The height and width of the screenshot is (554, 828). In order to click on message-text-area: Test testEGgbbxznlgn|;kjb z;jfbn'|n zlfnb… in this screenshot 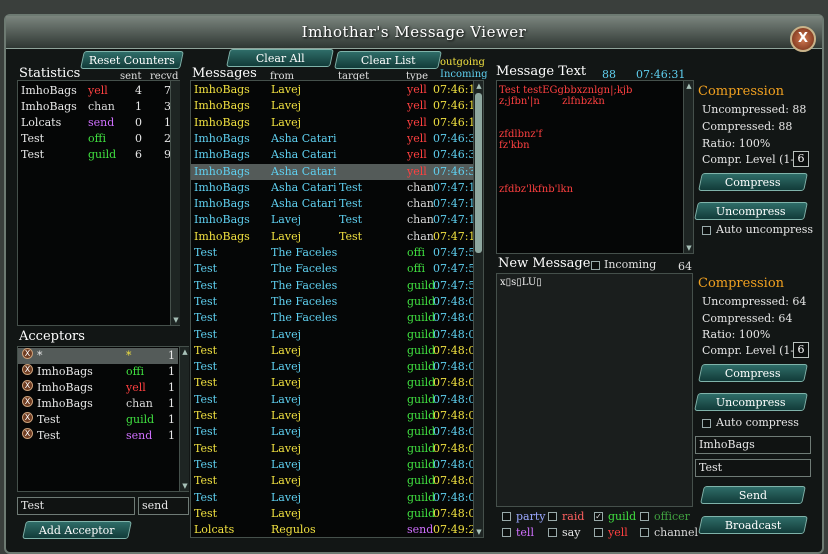, I will do `click(595, 167)`.